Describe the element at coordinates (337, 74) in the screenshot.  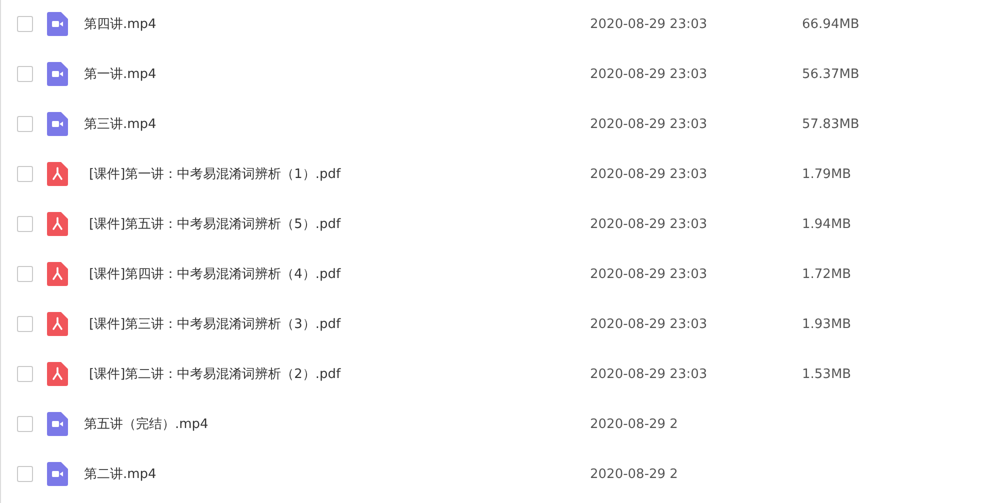
I see `file-name: 第一讲.mp4` at that location.